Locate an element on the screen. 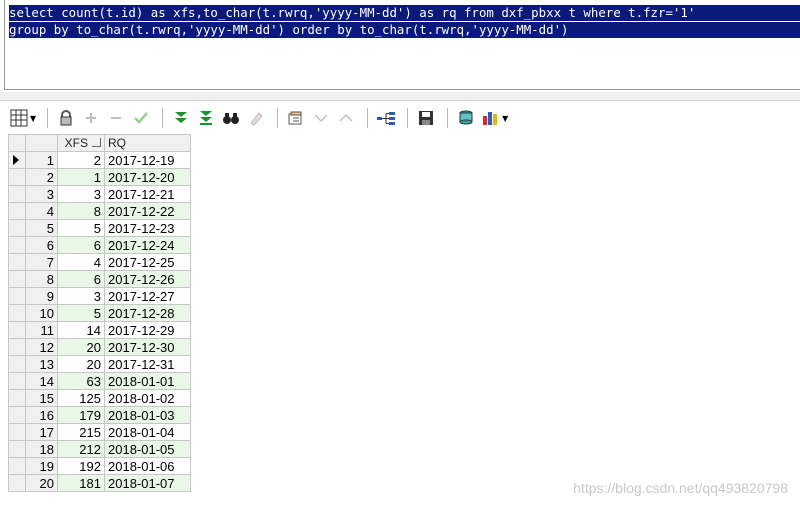 The image size is (800, 506). row-number: 14 is located at coordinates (41, 381).